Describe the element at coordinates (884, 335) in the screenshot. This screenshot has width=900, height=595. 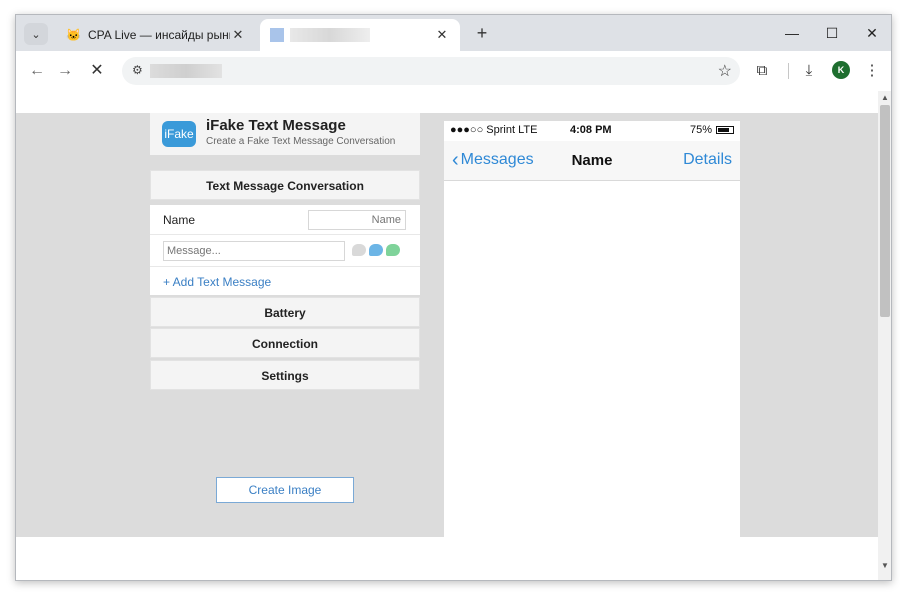
I see `page-scrollbar: ▲ ▼` at that location.